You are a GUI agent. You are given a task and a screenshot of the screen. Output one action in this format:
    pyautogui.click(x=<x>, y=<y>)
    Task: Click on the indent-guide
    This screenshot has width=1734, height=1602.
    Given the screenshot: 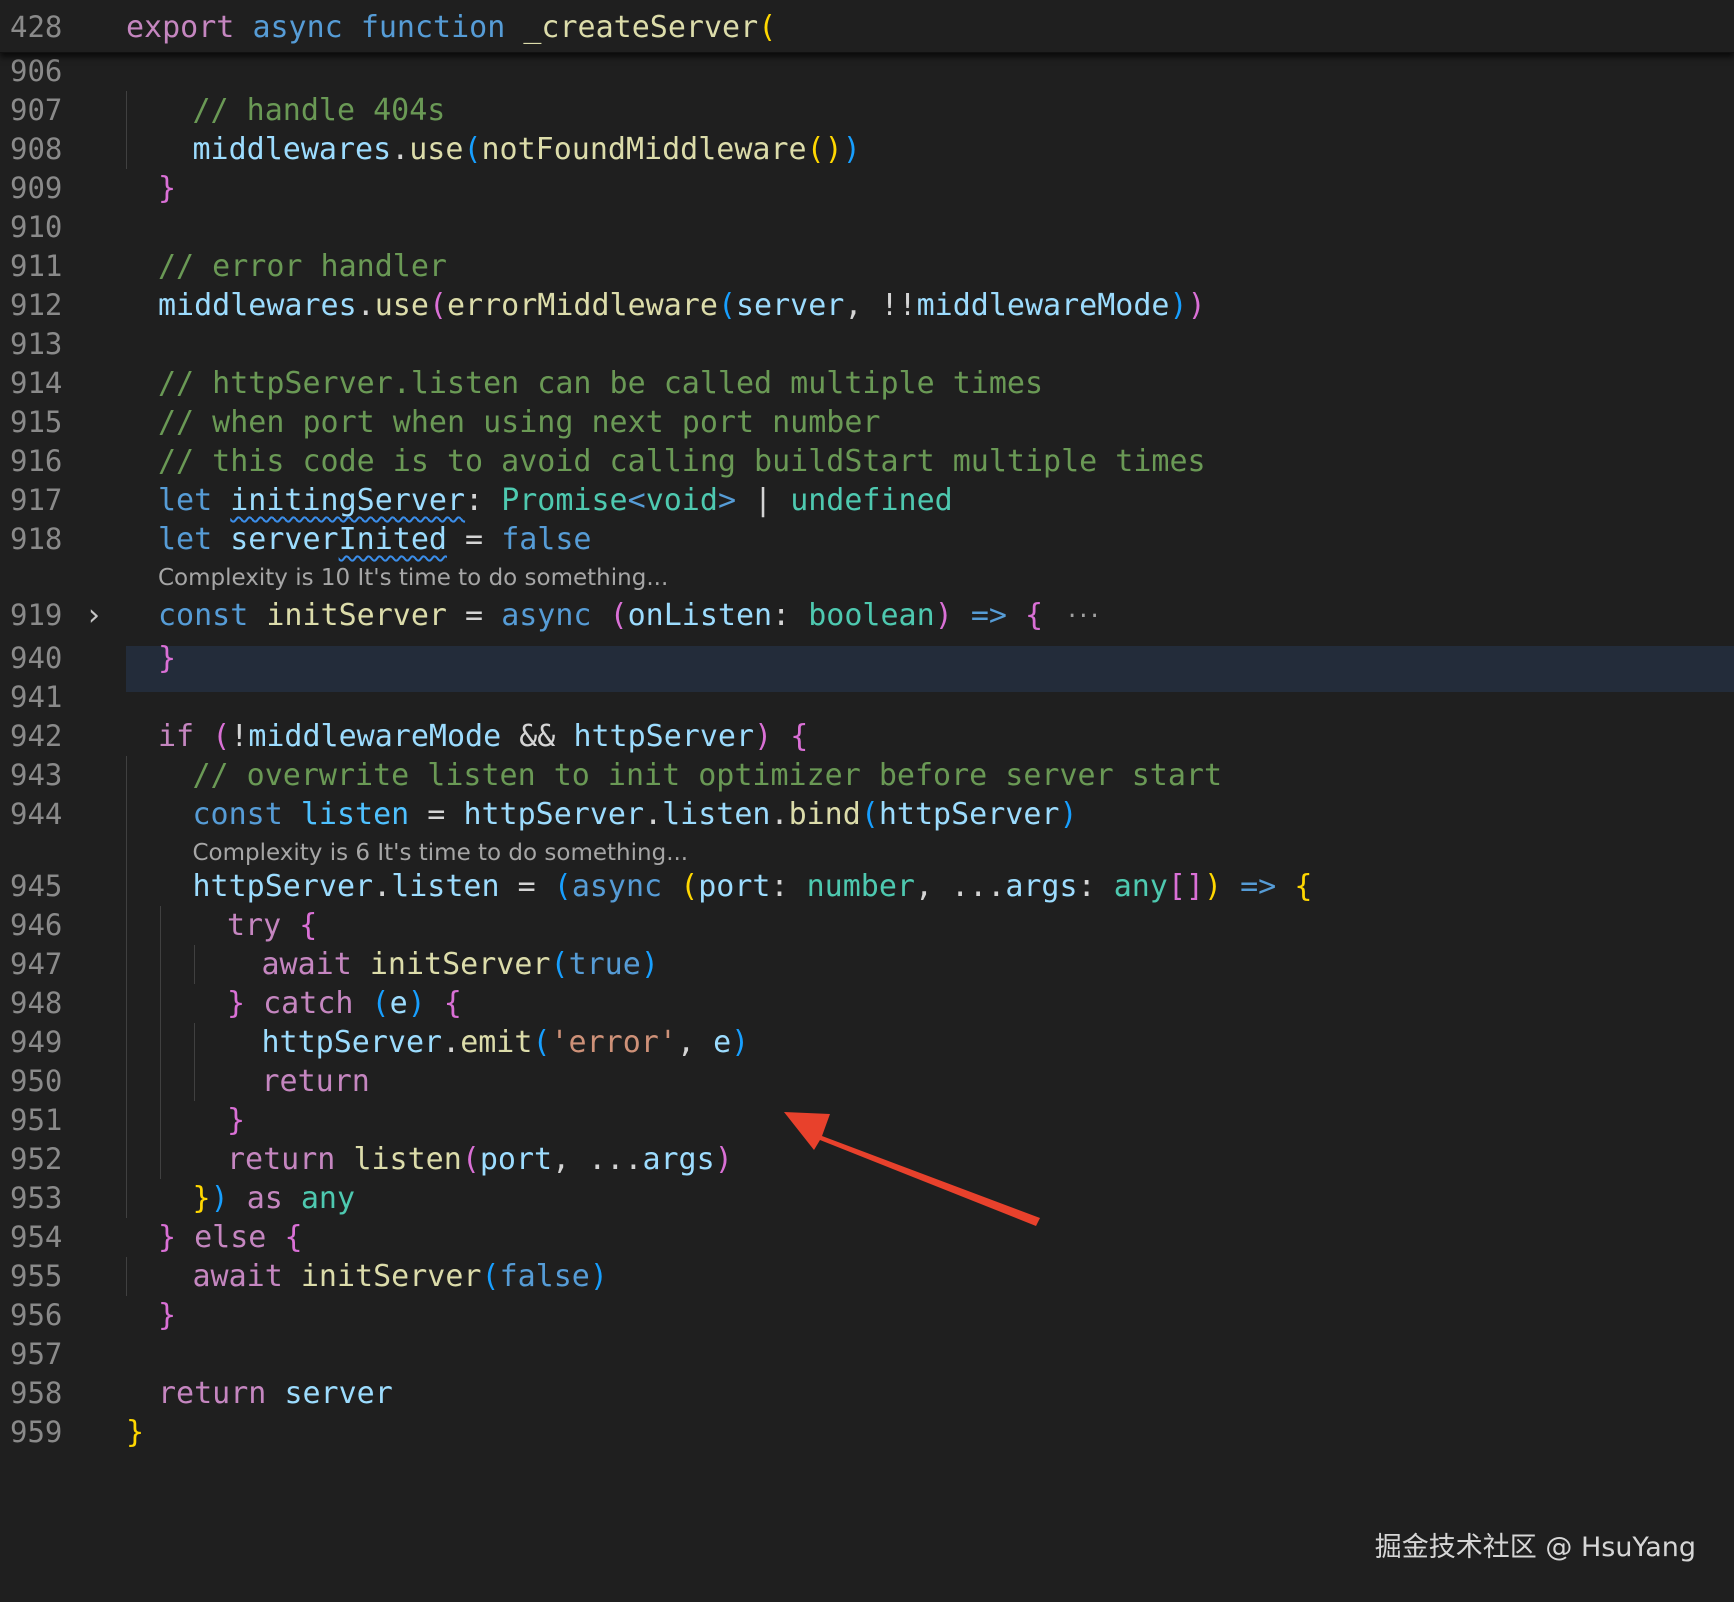 What is the action you would take?
    pyautogui.click(x=194, y=964)
    